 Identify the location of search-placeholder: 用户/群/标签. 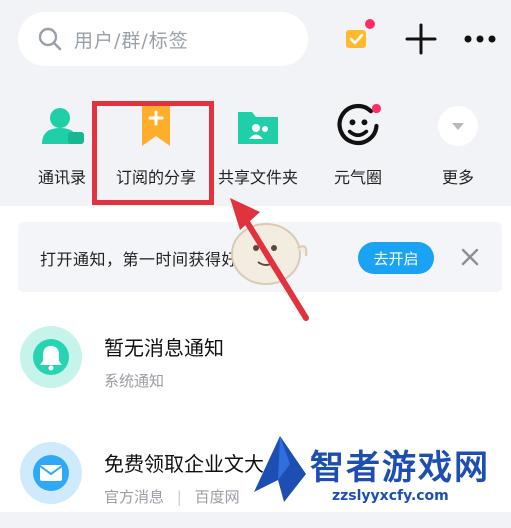
(131, 40).